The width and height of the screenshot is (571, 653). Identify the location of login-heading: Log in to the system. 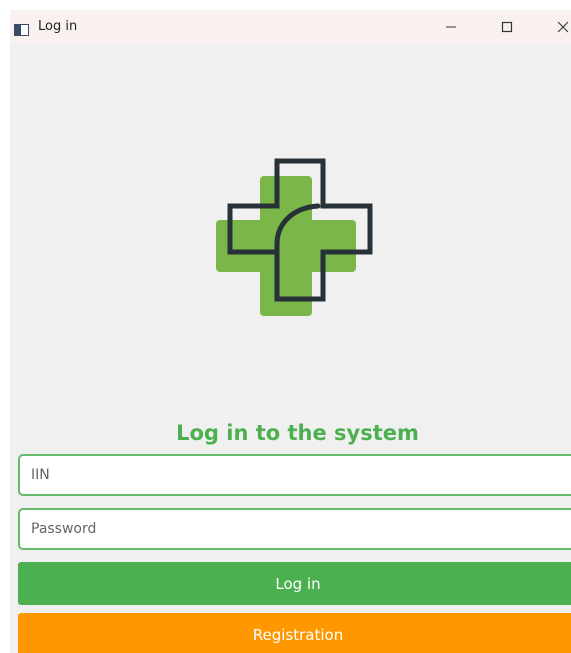
(297, 433).